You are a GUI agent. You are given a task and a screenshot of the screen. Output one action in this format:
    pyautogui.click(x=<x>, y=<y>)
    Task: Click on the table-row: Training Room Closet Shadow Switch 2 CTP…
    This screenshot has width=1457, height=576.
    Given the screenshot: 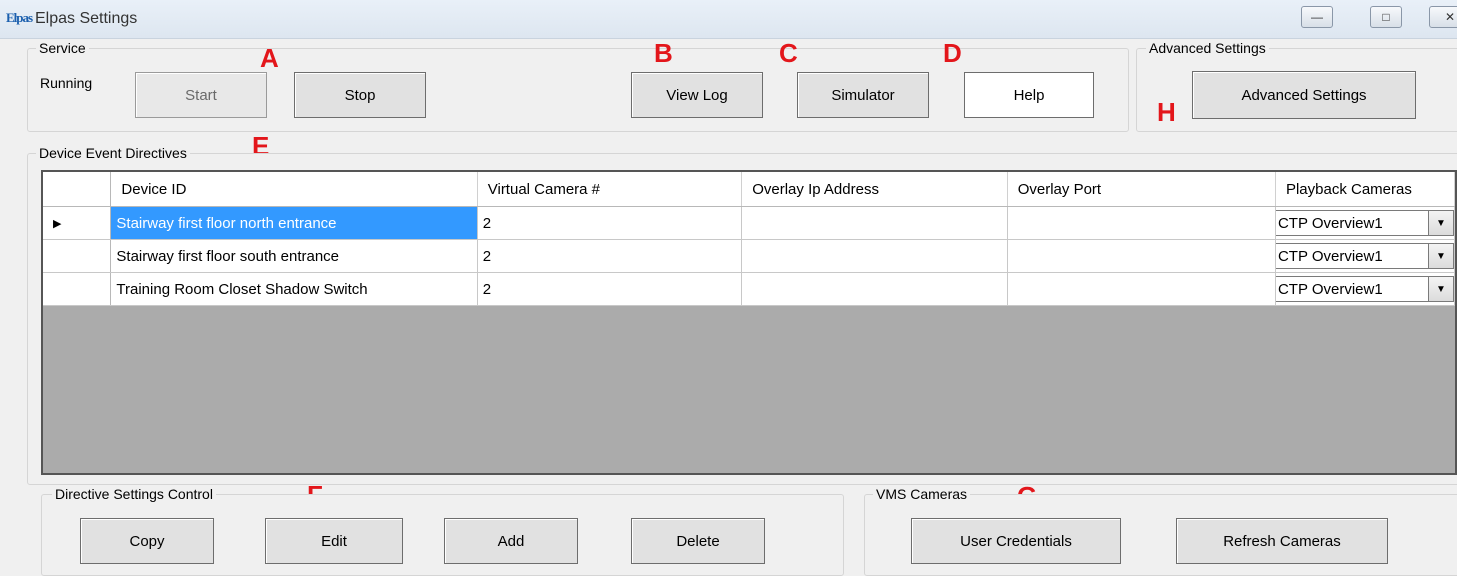 What is the action you would take?
    pyautogui.click(x=749, y=289)
    